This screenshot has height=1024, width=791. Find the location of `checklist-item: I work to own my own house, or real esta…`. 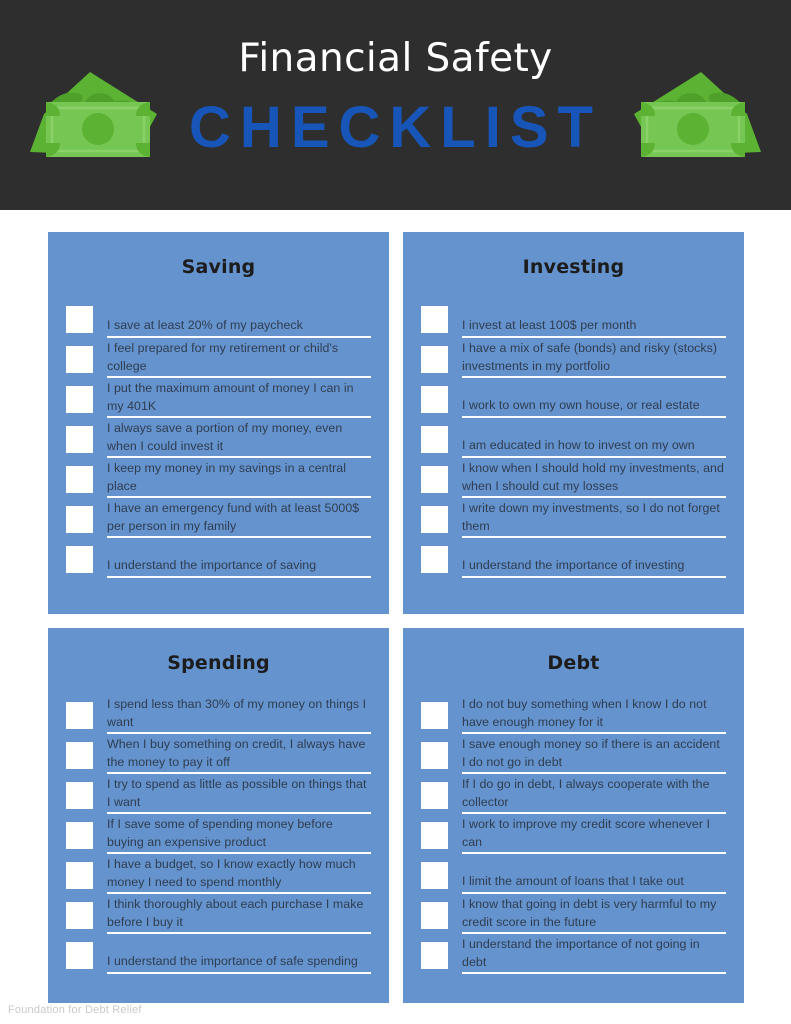

checklist-item: I work to own my own house, or real esta… is located at coordinates (573, 398).